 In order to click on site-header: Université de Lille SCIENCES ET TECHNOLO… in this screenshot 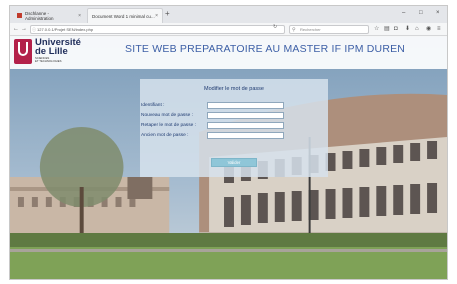, I will do `click(228, 53)`.